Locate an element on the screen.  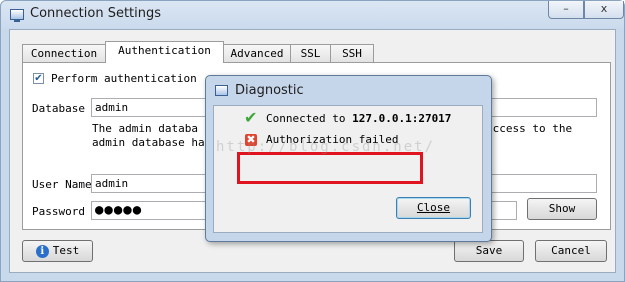
watermark: http://blog.csdn.net/ is located at coordinates (326, 147).